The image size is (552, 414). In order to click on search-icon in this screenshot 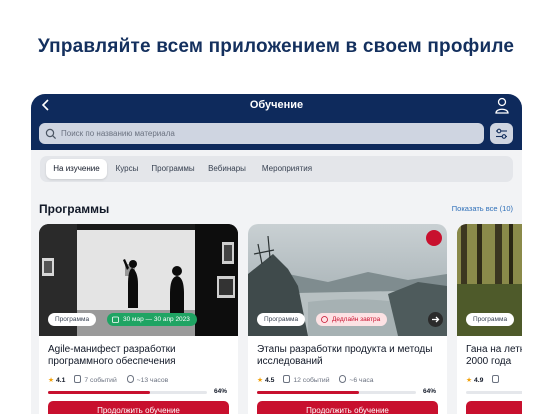, I will do `click(51, 133)`.